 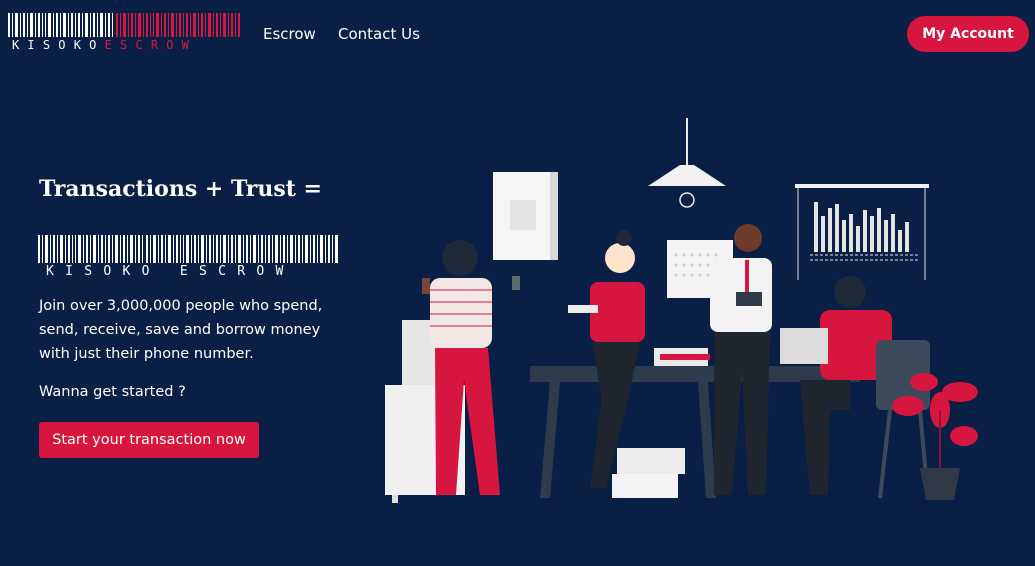 I want to click on man-at-laptop-figure, so click(x=855, y=387).